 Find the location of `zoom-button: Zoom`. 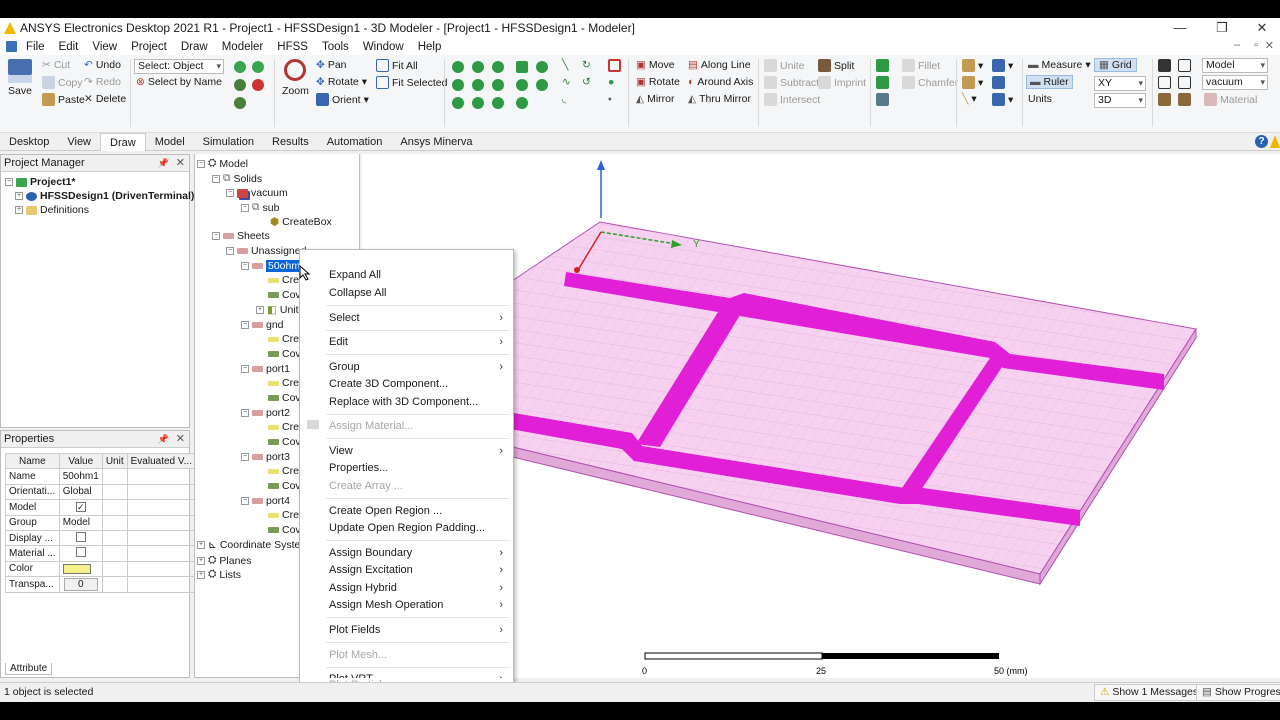

zoom-button: Zoom is located at coordinates (295, 78).